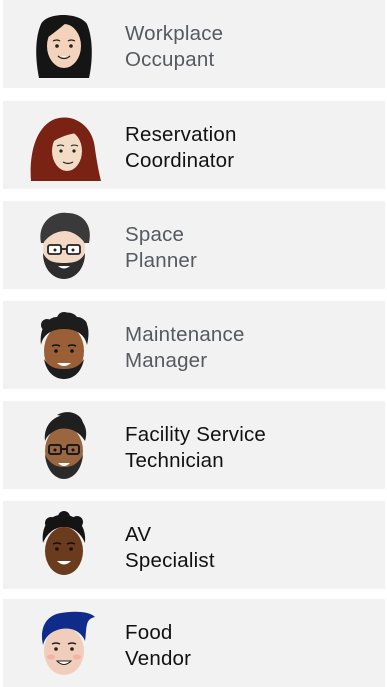  I want to click on persona-card-maintenance-manager: Maintenance Manager, so click(194, 345).